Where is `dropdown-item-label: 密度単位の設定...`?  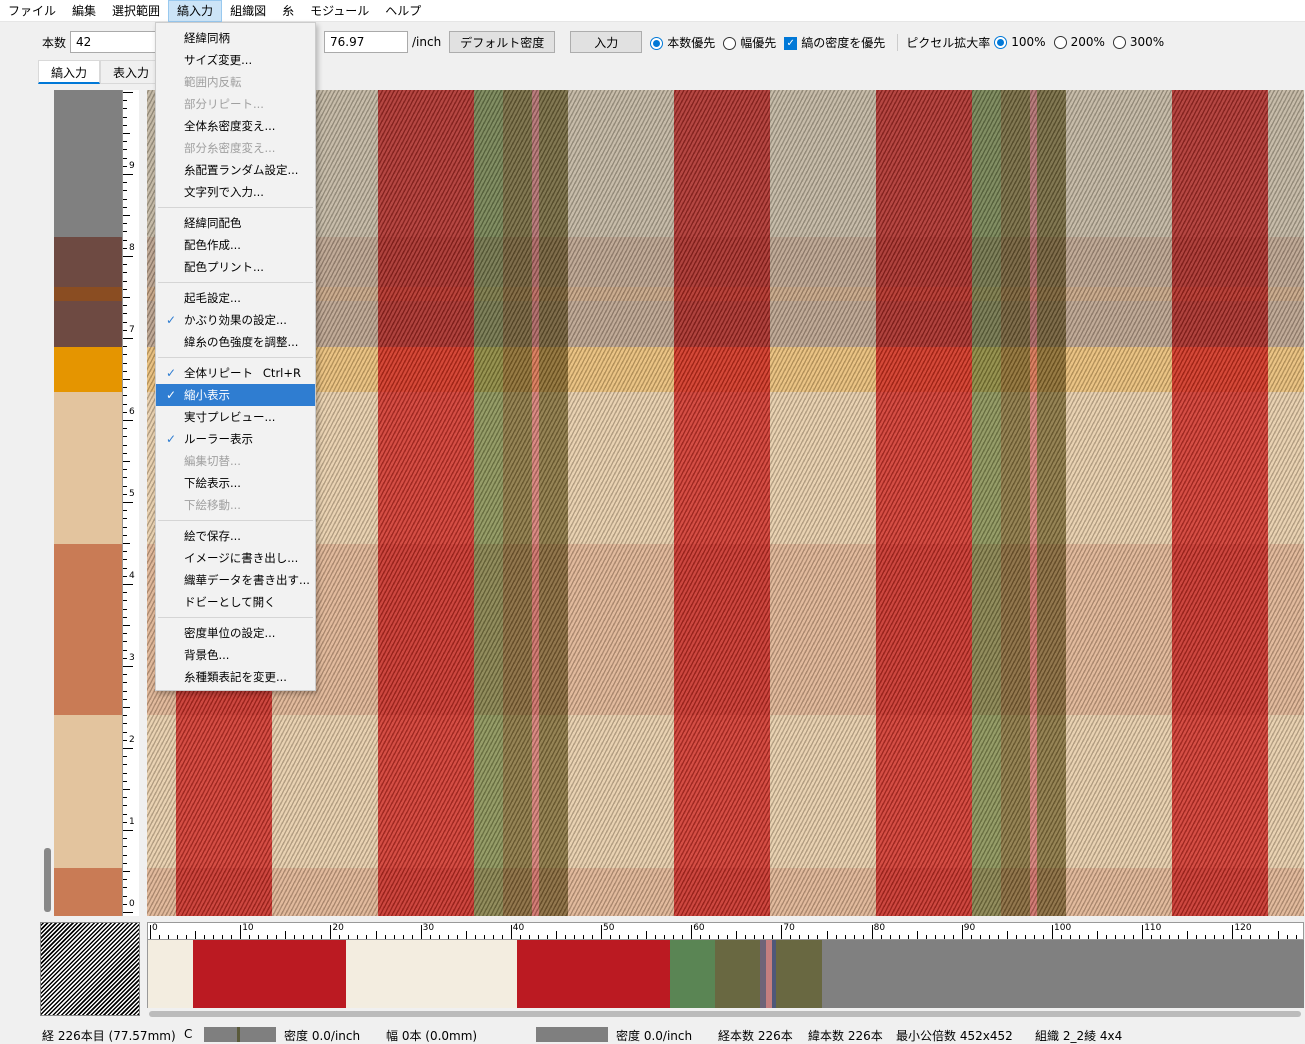
dropdown-item-label: 密度単位の設定... is located at coordinates (230, 633).